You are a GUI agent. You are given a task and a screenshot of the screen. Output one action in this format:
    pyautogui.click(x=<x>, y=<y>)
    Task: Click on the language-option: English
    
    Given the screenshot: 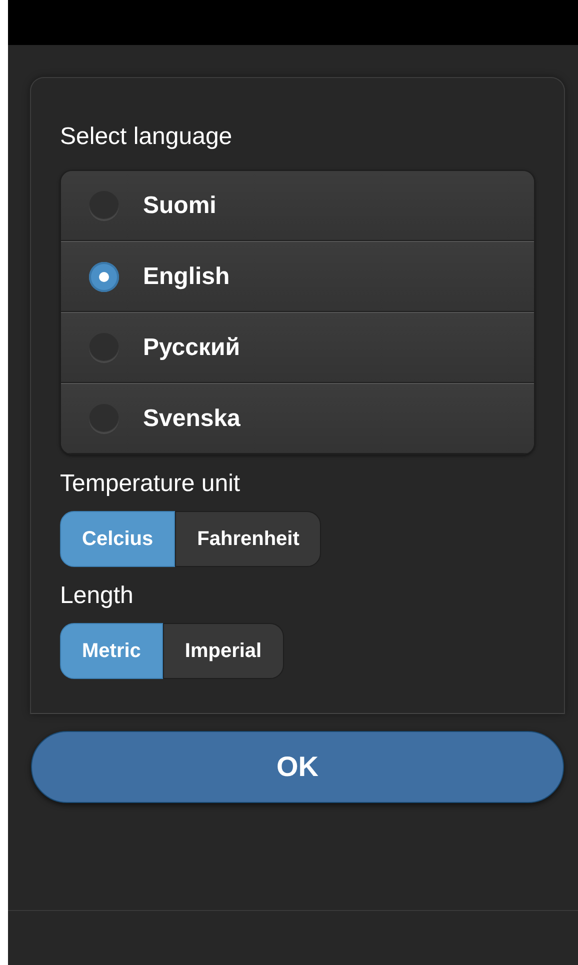 What is the action you would take?
    pyautogui.click(x=297, y=276)
    